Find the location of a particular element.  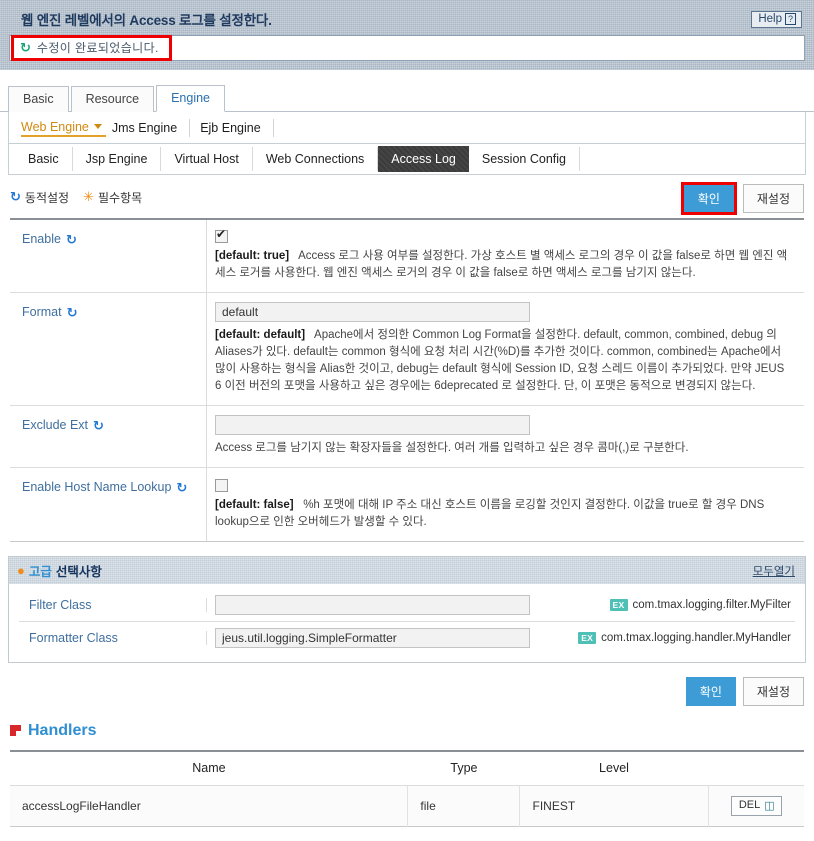

notification-highlight: ↻ 수정이 완료되었습니다. is located at coordinates (91, 47).